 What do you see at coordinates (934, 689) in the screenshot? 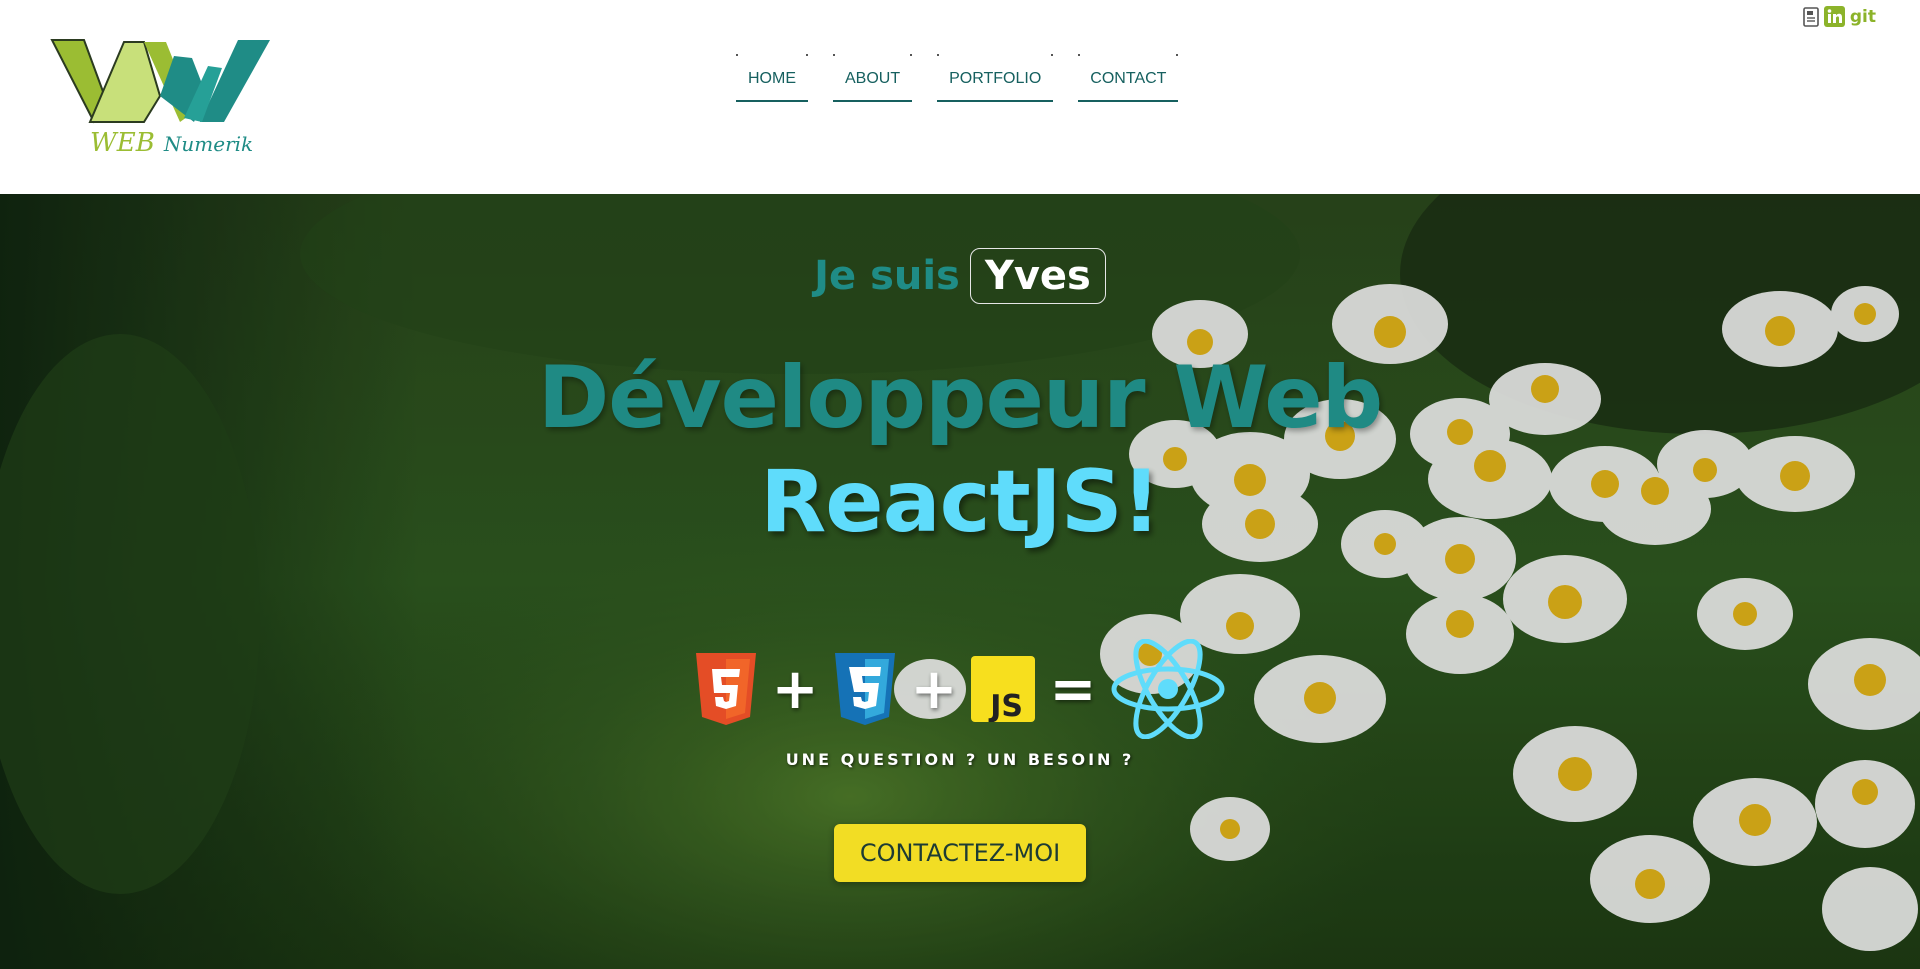
I see `plus-sign-2: +` at bounding box center [934, 689].